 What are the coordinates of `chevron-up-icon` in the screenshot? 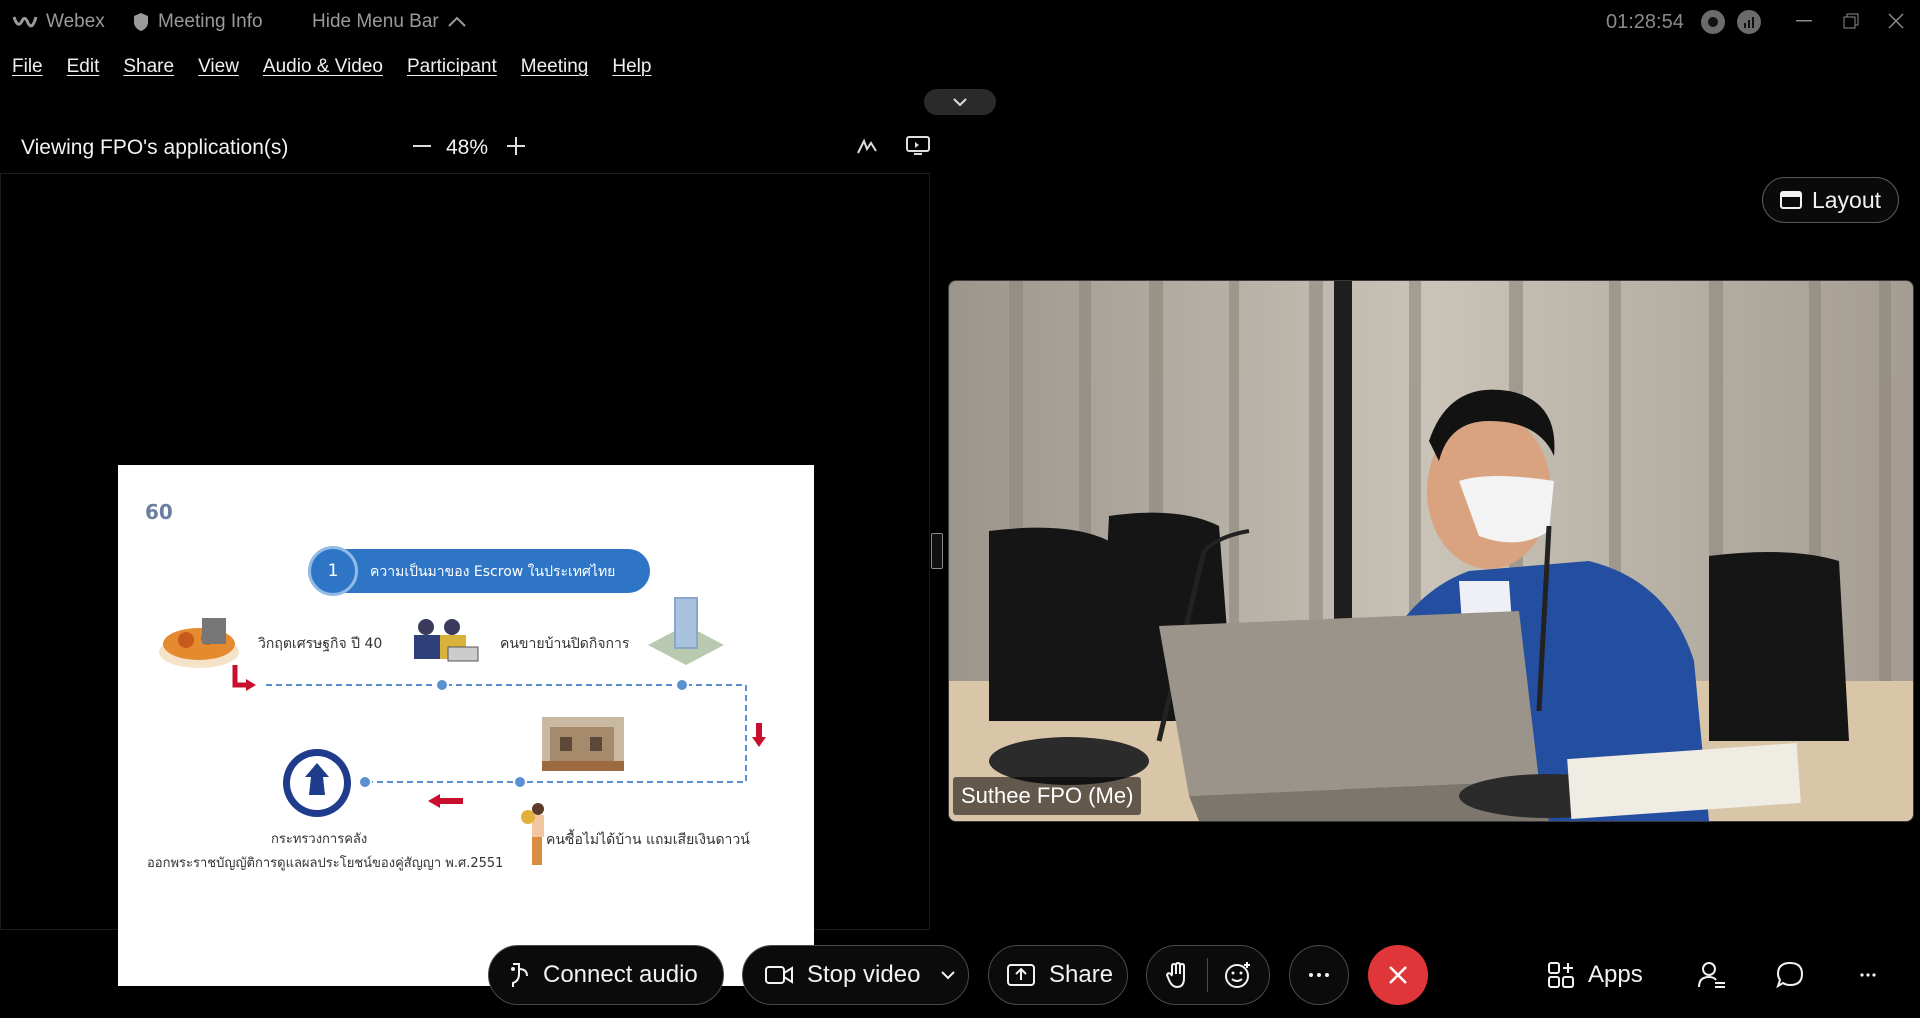 It's located at (457, 21).